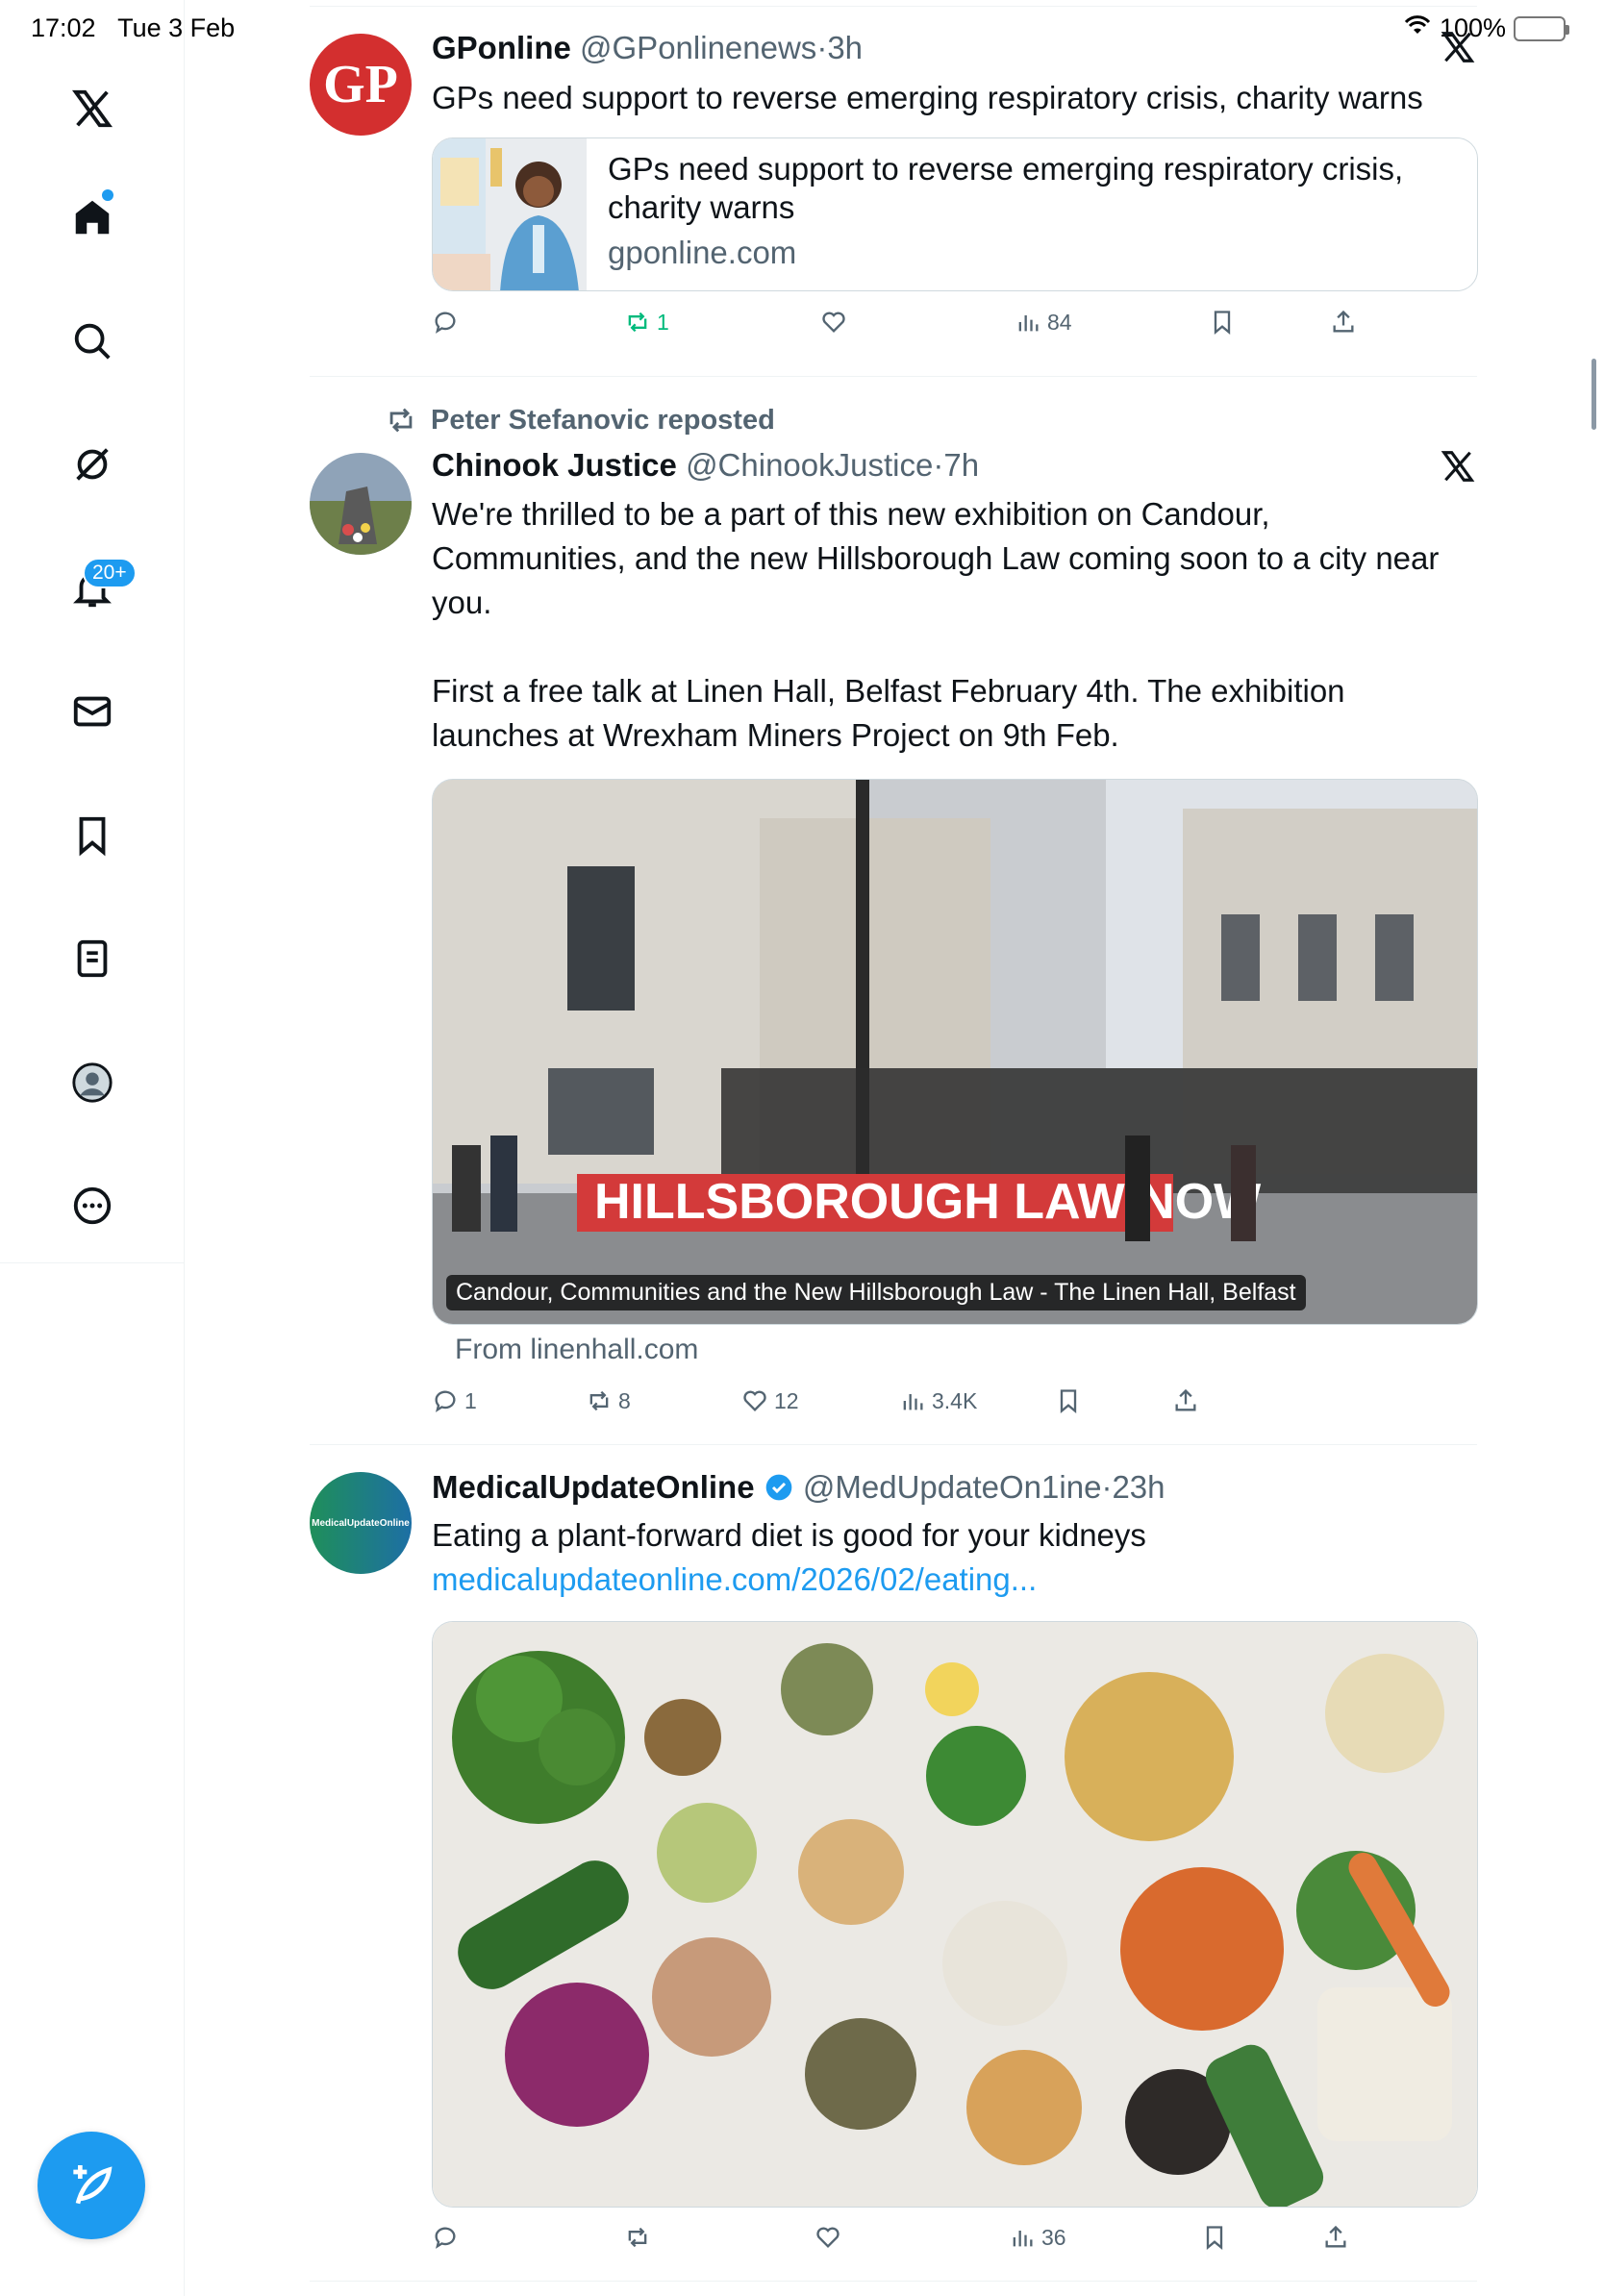 Image resolution: width=1604 pixels, height=2296 pixels. I want to click on more-icon, so click(92, 1206).